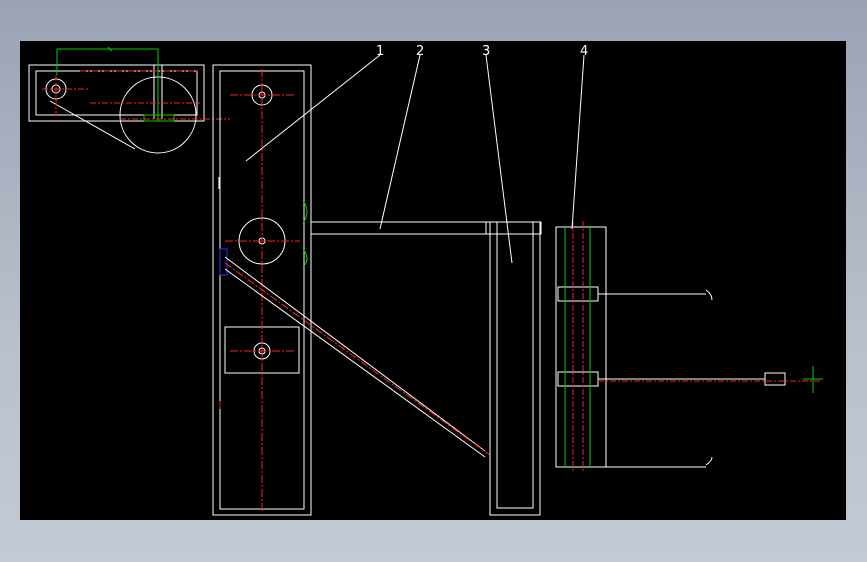 The image size is (867, 562). What do you see at coordinates (420, 51) in the screenshot?
I see `part-label-2: 2` at bounding box center [420, 51].